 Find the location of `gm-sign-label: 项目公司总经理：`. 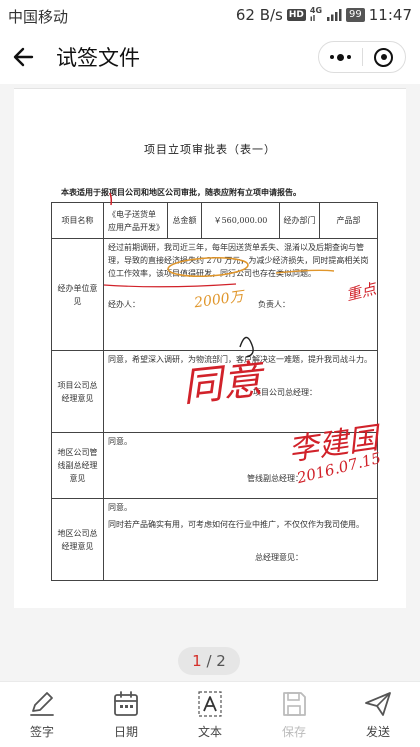

gm-sign-label: 项目公司总经理： is located at coordinates (285, 392).